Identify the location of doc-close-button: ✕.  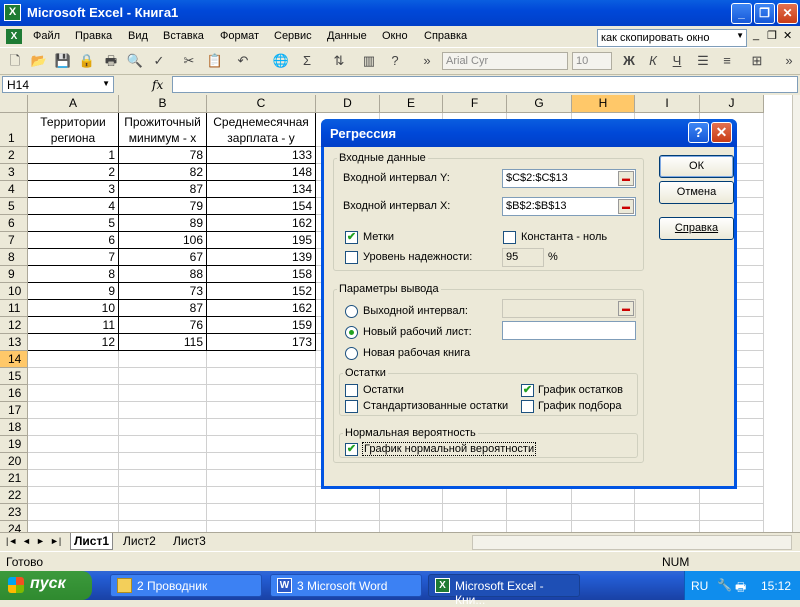
(787, 35).